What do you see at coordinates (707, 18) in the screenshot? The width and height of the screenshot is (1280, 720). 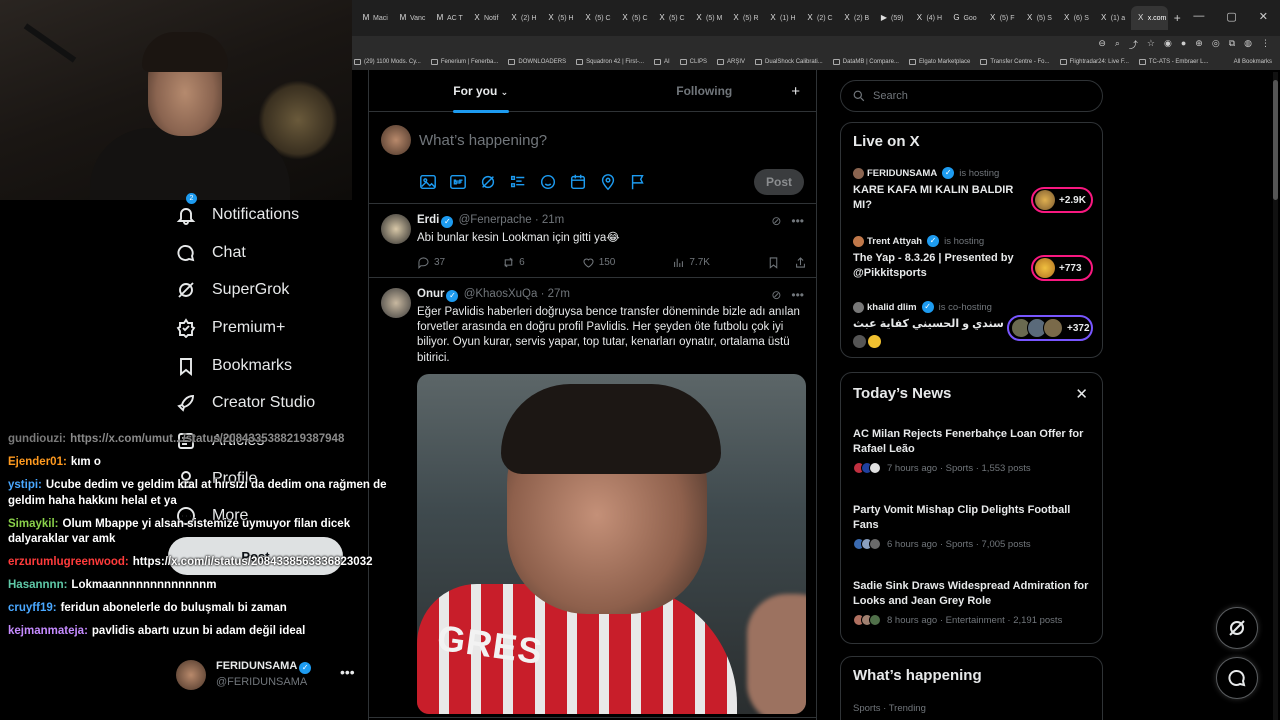 I see `browser-tab: X (5) M` at bounding box center [707, 18].